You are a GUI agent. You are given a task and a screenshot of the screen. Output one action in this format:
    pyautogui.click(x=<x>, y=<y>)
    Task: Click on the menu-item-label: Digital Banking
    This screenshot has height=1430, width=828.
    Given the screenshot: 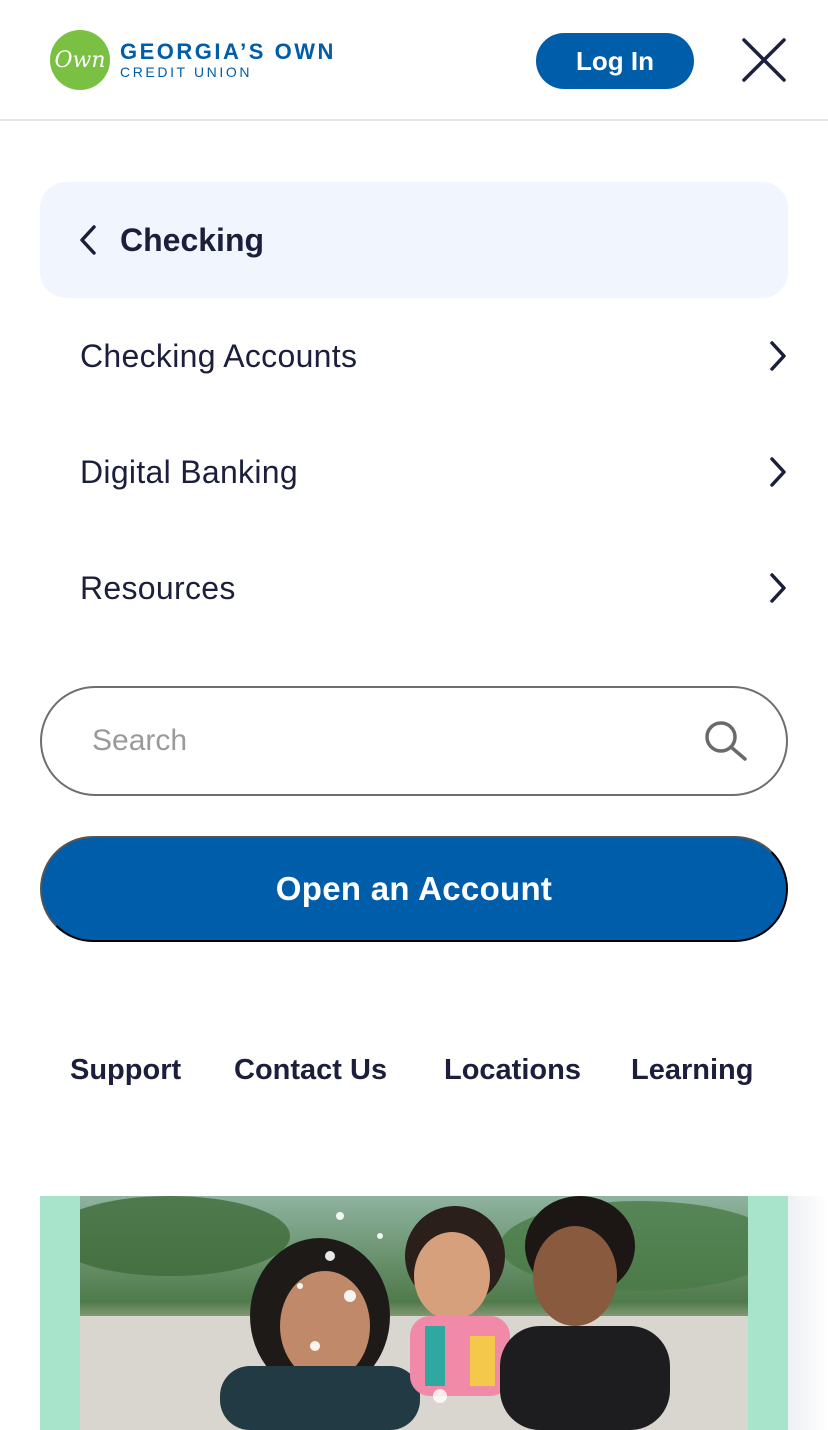 What is the action you would take?
    pyautogui.click(x=189, y=471)
    